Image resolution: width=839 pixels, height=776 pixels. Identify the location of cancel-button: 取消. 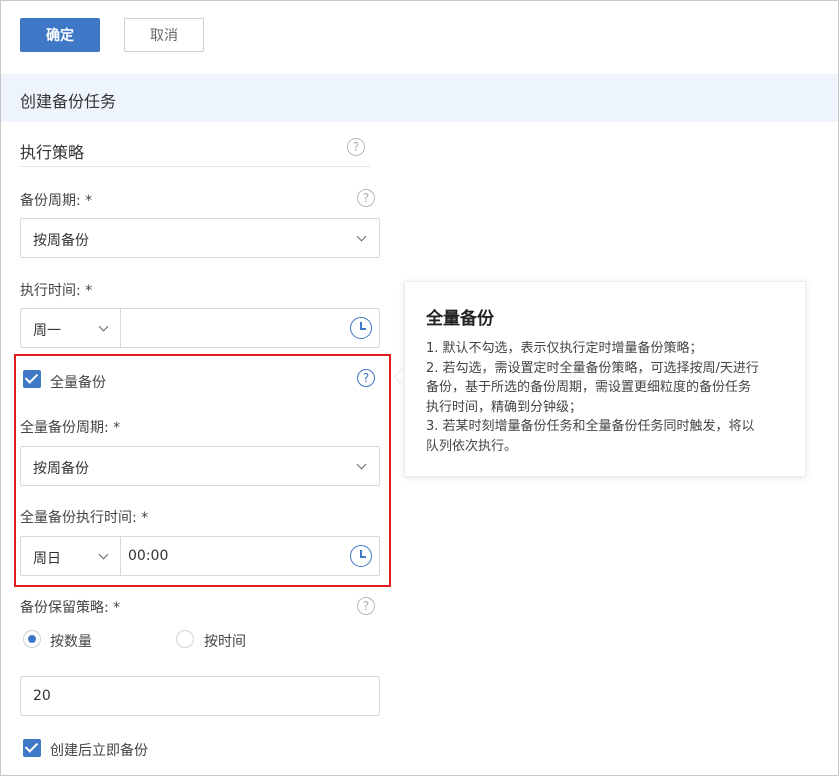
(164, 35).